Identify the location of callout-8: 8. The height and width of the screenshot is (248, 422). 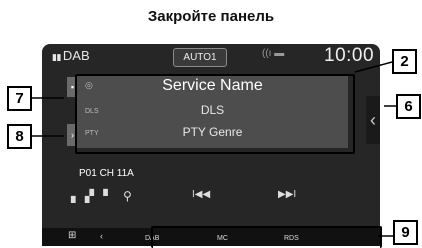
(19, 136).